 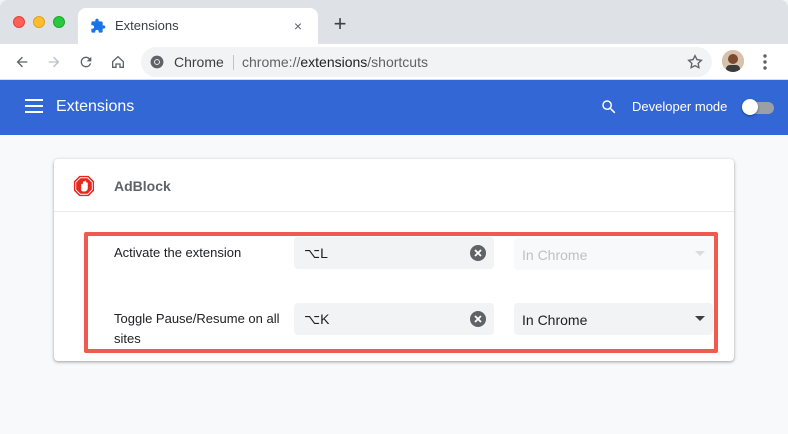 What do you see at coordinates (298, 26) in the screenshot?
I see `tab-close-icon: ×` at bounding box center [298, 26].